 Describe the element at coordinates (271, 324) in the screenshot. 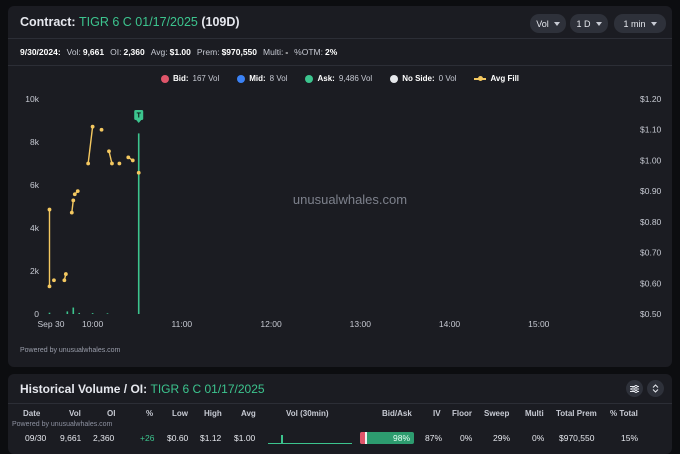

I see `x-tick: 12:00` at that location.